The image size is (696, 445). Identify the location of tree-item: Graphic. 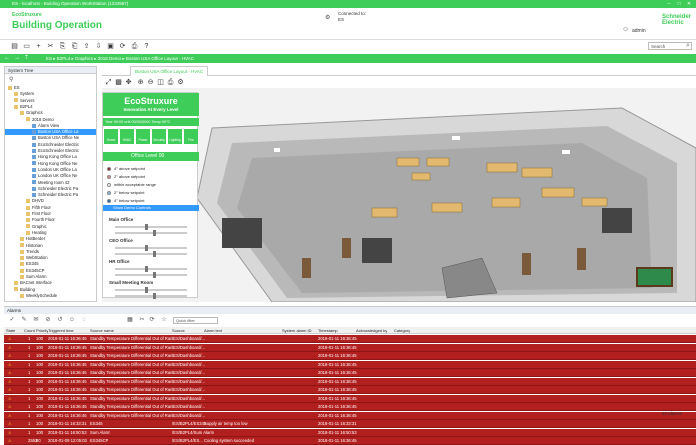
(50, 227).